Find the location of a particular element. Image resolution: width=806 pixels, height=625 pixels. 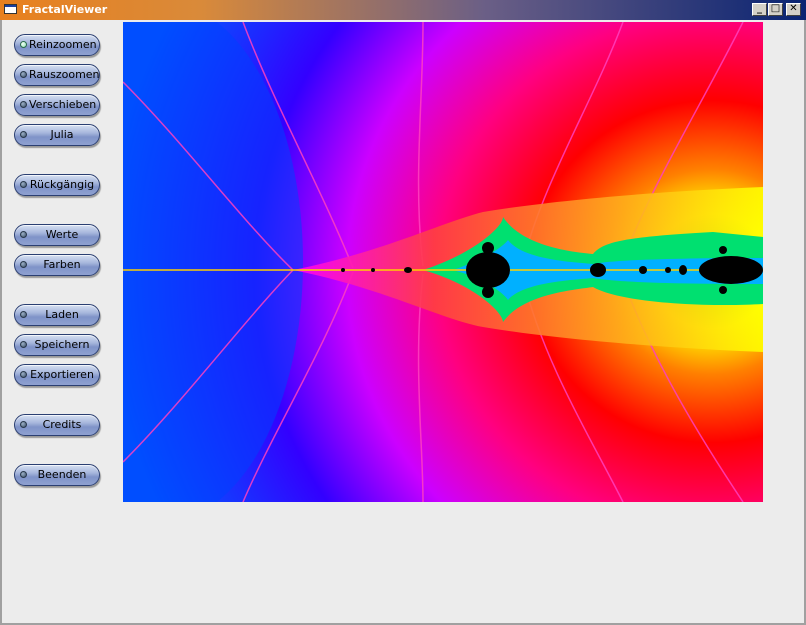

button-label: Beenden is located at coordinates (62, 474).